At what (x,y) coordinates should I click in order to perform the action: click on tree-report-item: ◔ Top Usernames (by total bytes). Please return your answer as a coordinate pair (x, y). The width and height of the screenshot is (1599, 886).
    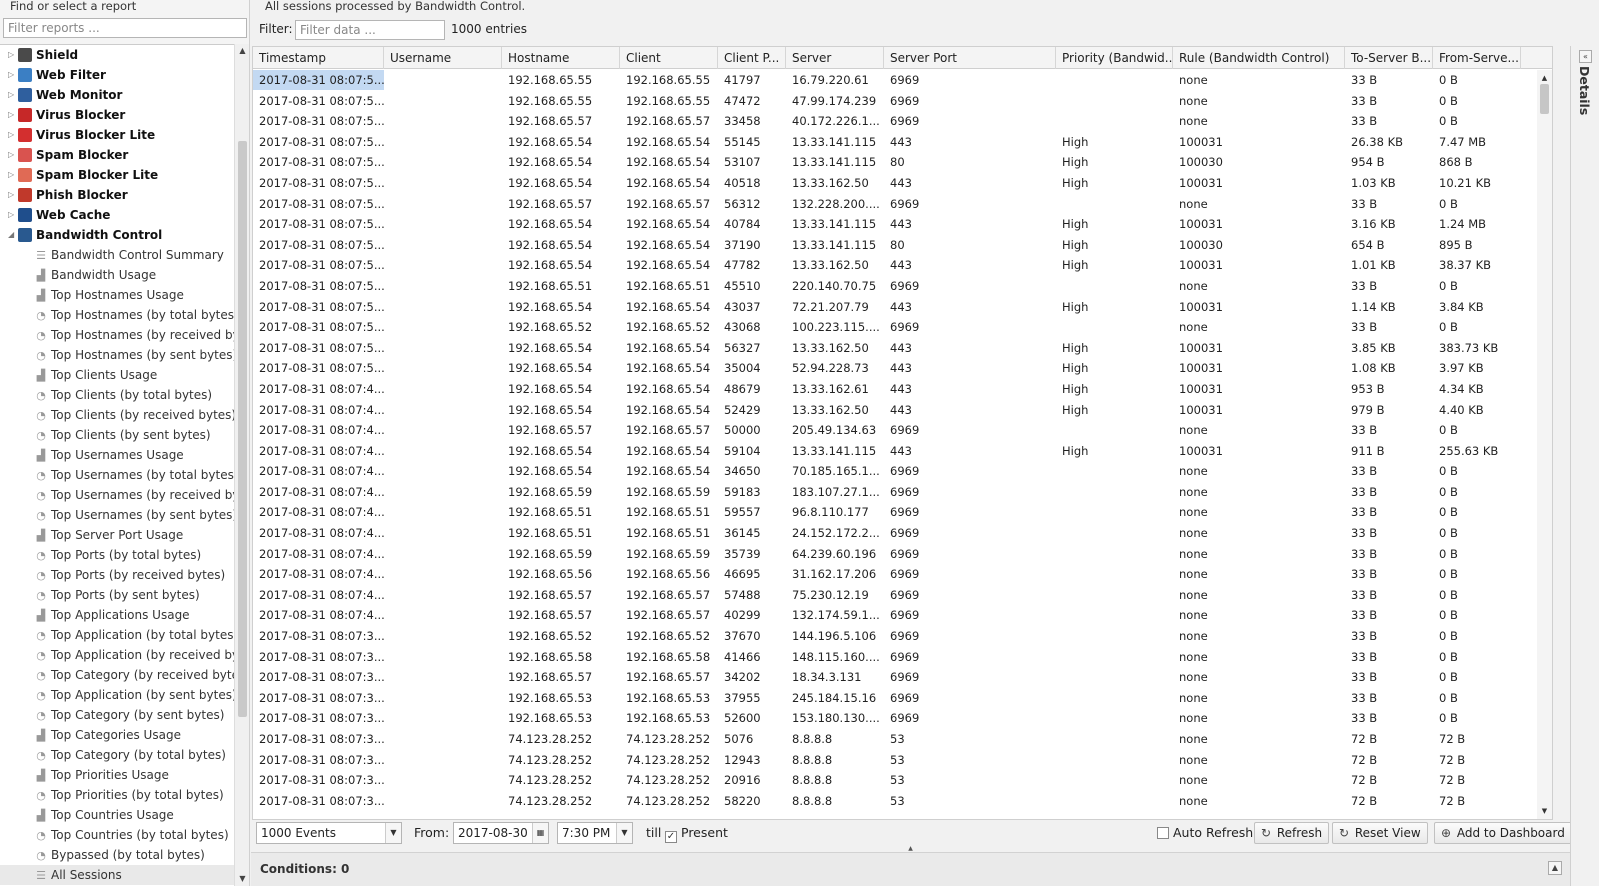
    Looking at the image, I should click on (117, 475).